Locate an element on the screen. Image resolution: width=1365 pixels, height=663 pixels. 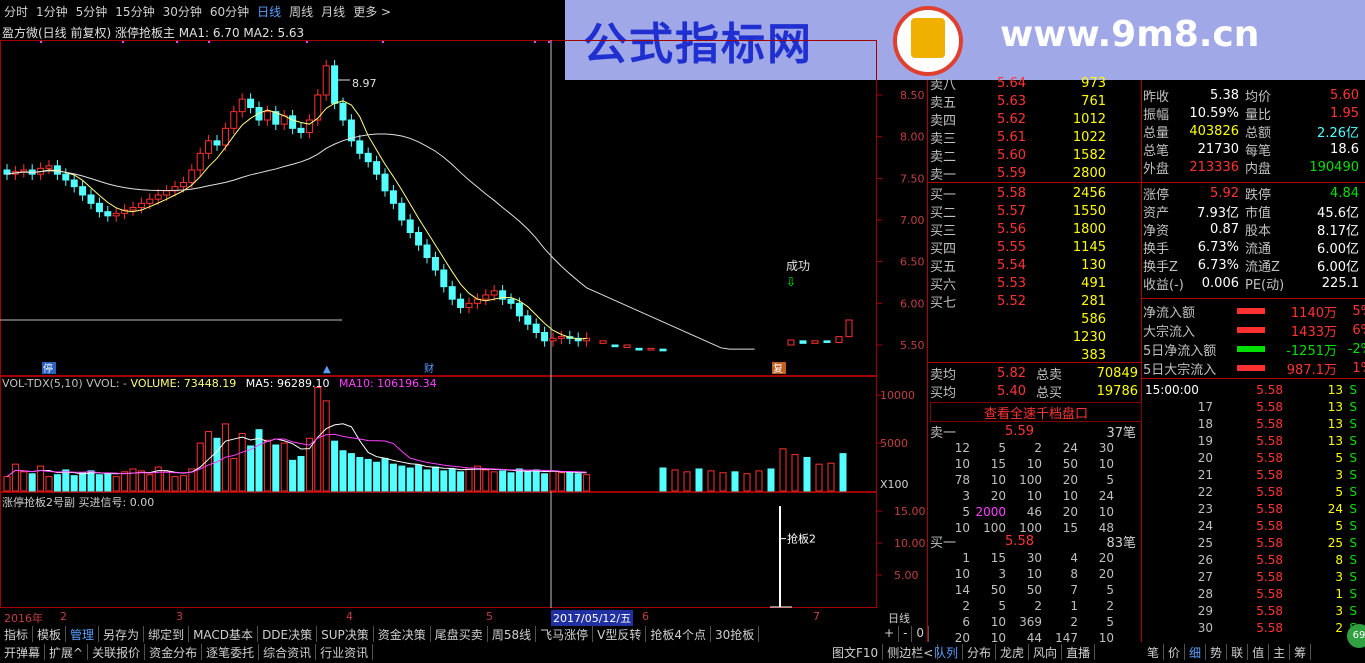
bids-row: 买一 5.58 2456 is located at coordinates (1018, 193).